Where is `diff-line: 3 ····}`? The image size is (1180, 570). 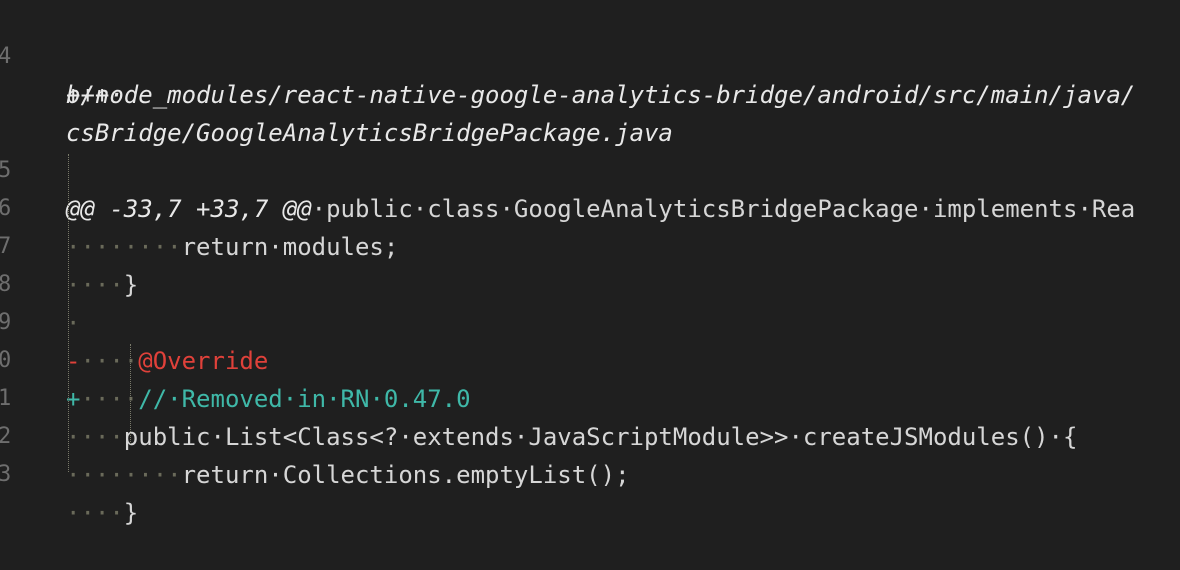
diff-line: 3 ····} is located at coordinates (69, 472).